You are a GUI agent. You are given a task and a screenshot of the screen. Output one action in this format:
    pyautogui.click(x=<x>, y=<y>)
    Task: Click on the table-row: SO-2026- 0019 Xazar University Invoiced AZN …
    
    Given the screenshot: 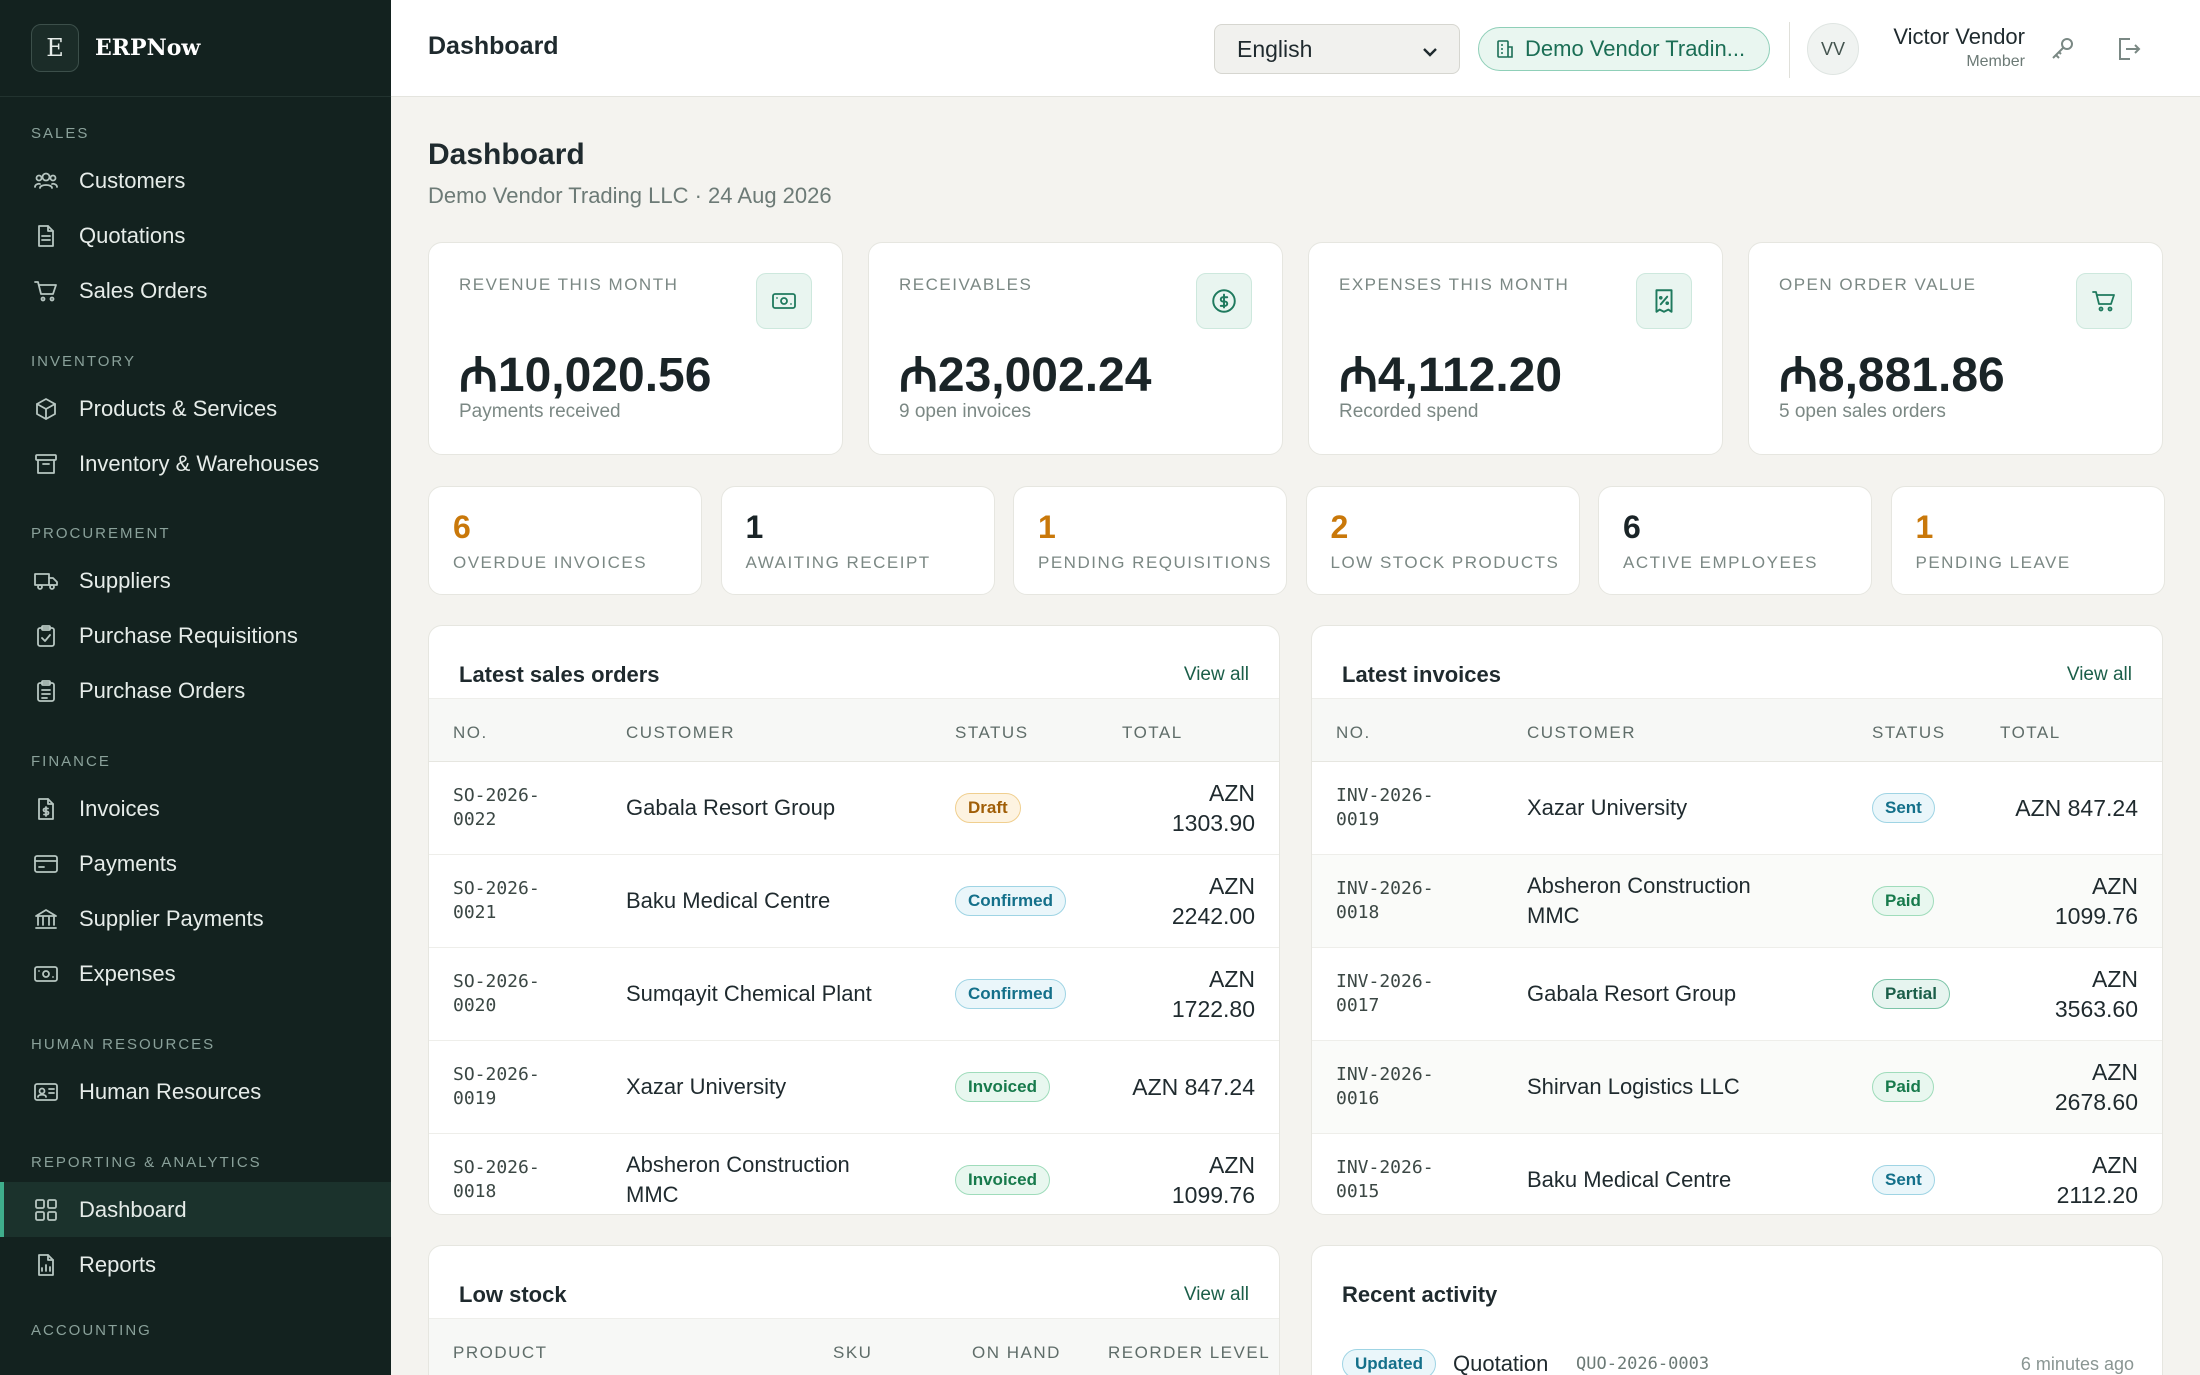 What is the action you would take?
    pyautogui.click(x=854, y=1087)
    